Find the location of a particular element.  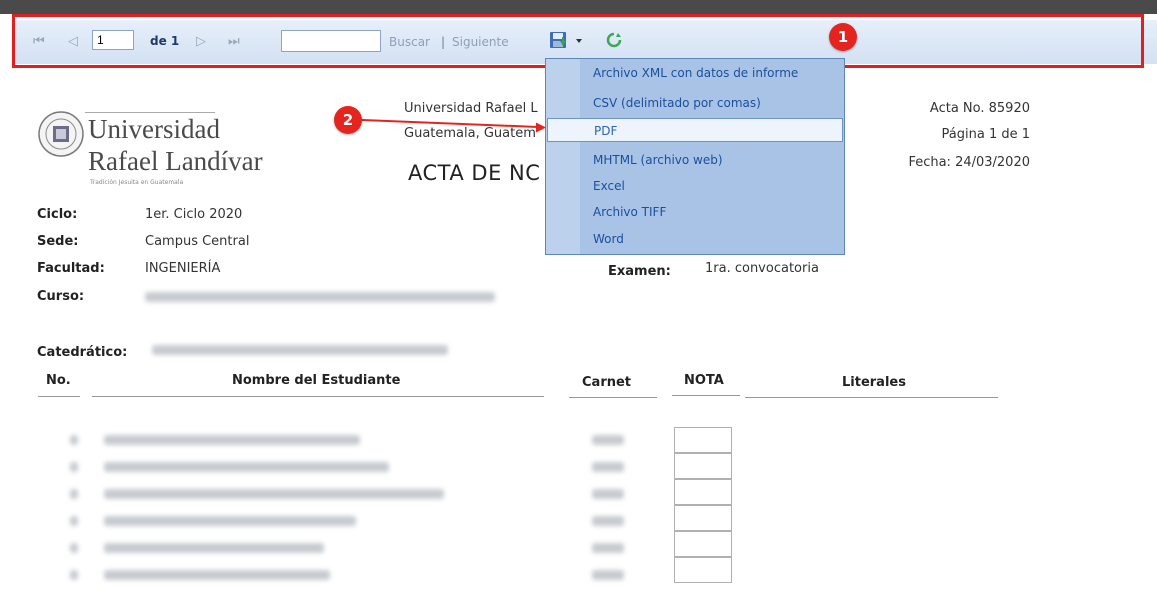

examen-value: 1ra. convocatoria is located at coordinates (762, 268).